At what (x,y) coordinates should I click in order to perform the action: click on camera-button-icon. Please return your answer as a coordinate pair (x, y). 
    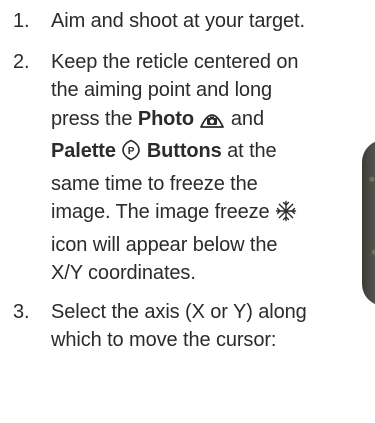
    Looking at the image, I should click on (212, 123).